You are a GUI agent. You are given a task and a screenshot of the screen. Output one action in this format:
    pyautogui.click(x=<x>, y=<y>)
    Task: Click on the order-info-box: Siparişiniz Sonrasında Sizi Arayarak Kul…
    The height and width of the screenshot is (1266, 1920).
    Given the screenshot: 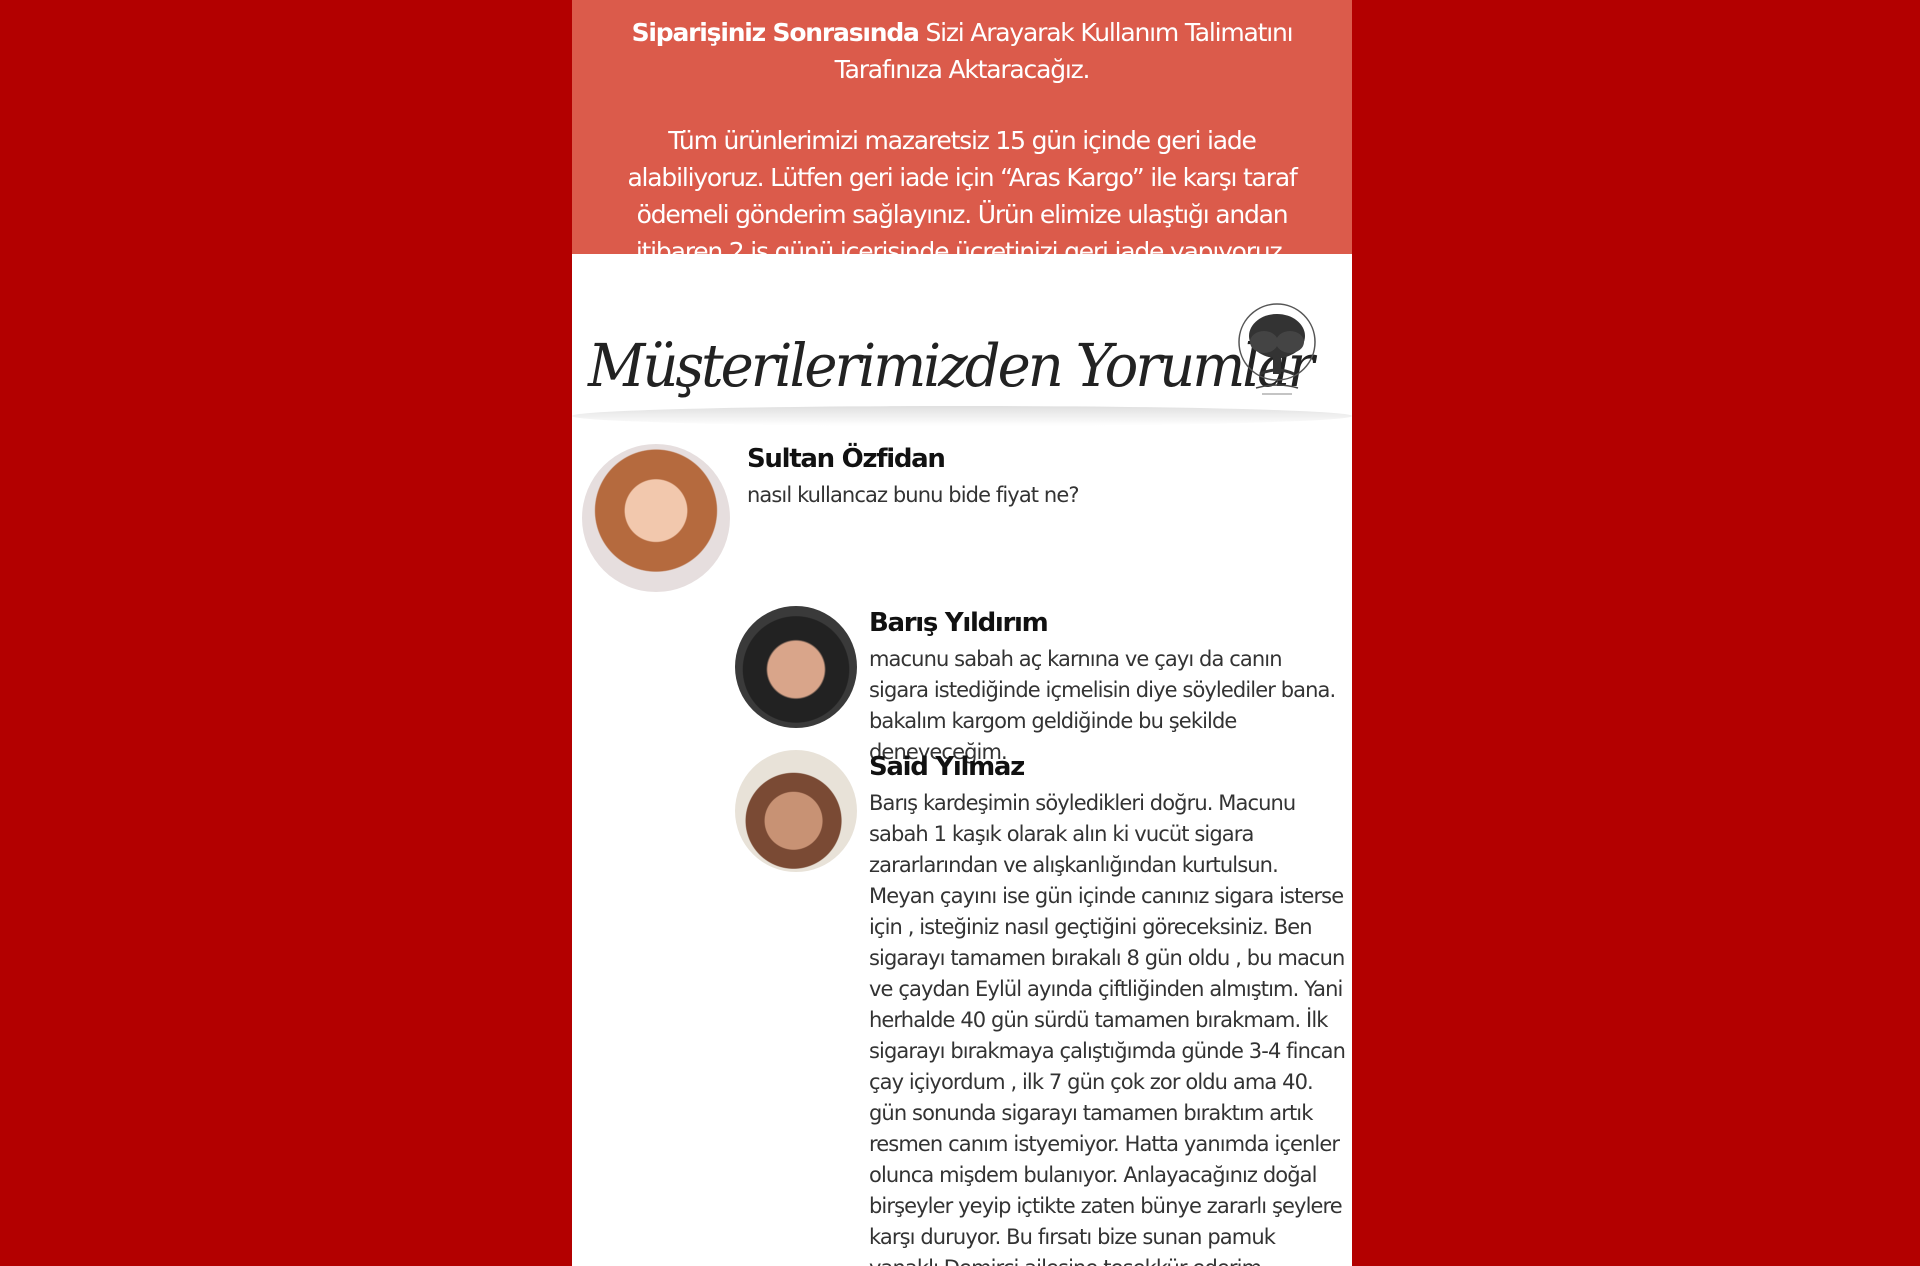 What is the action you would take?
    pyautogui.click(x=962, y=133)
    